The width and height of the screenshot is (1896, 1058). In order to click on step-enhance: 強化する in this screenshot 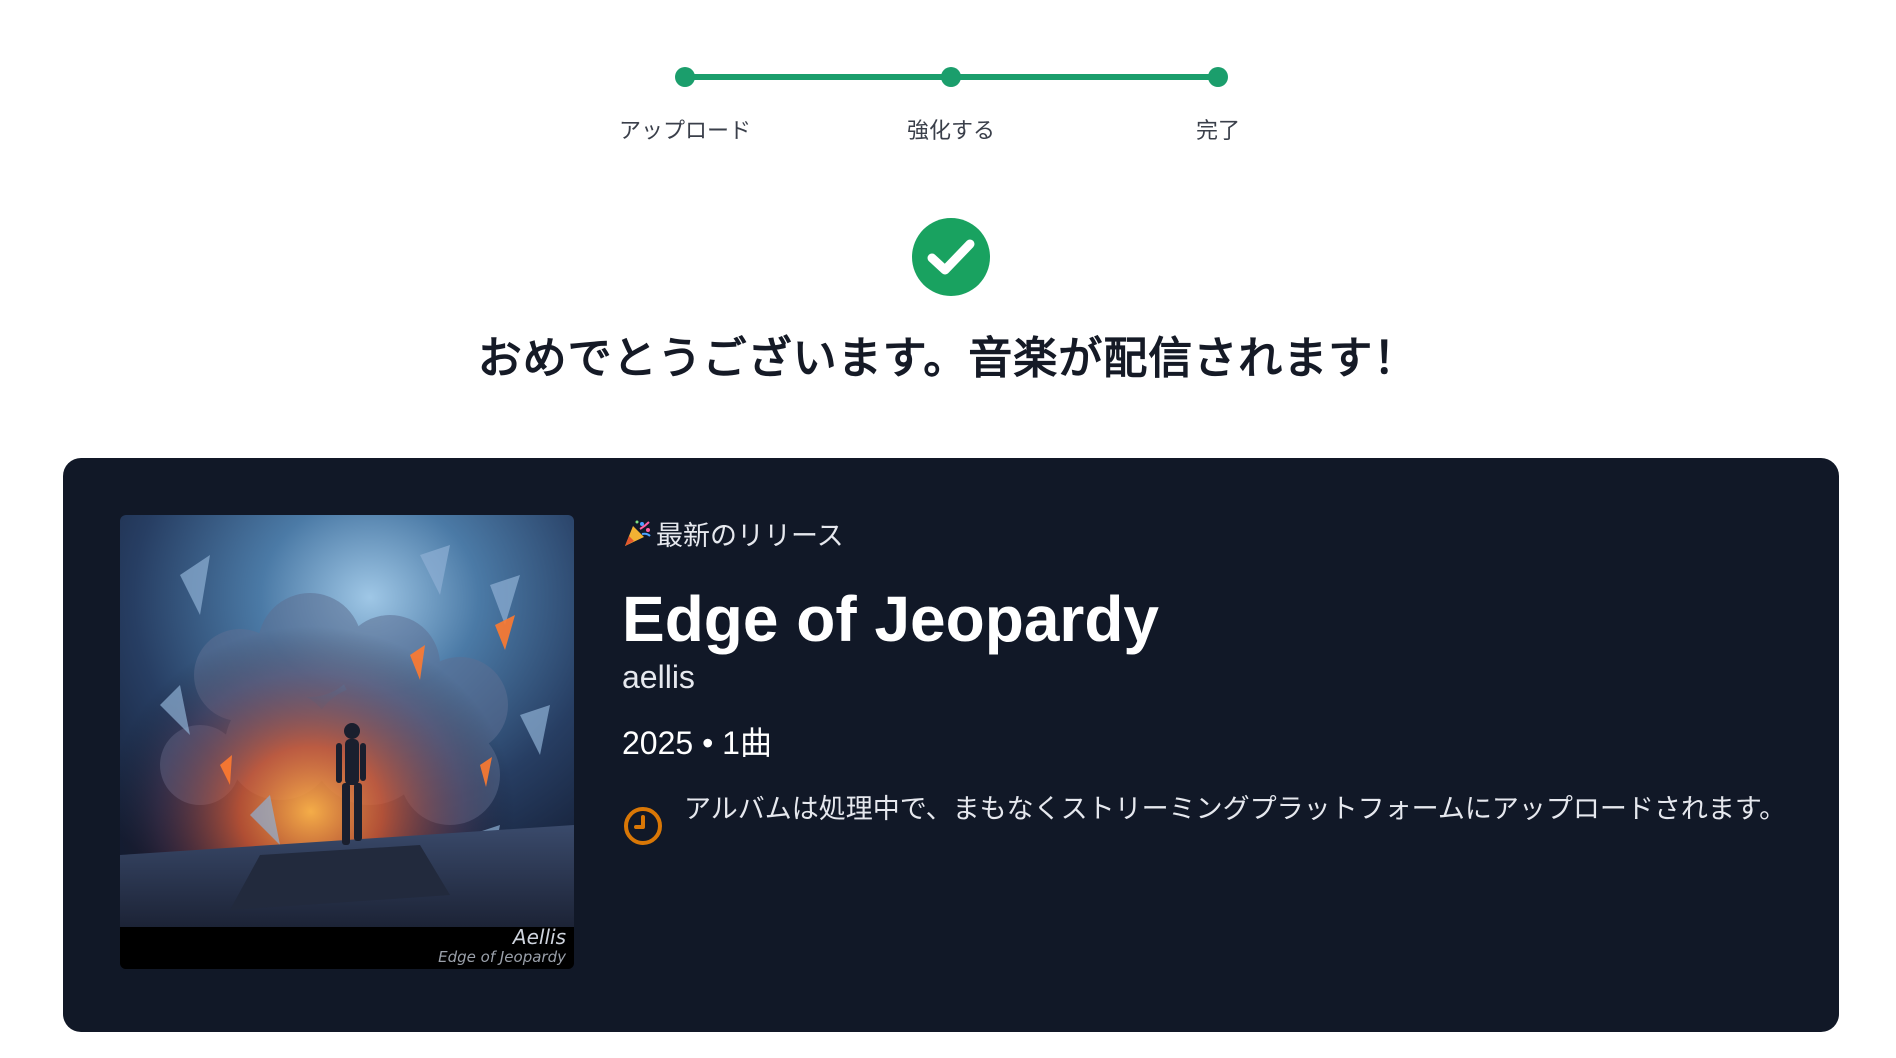, I will do `click(951, 102)`.